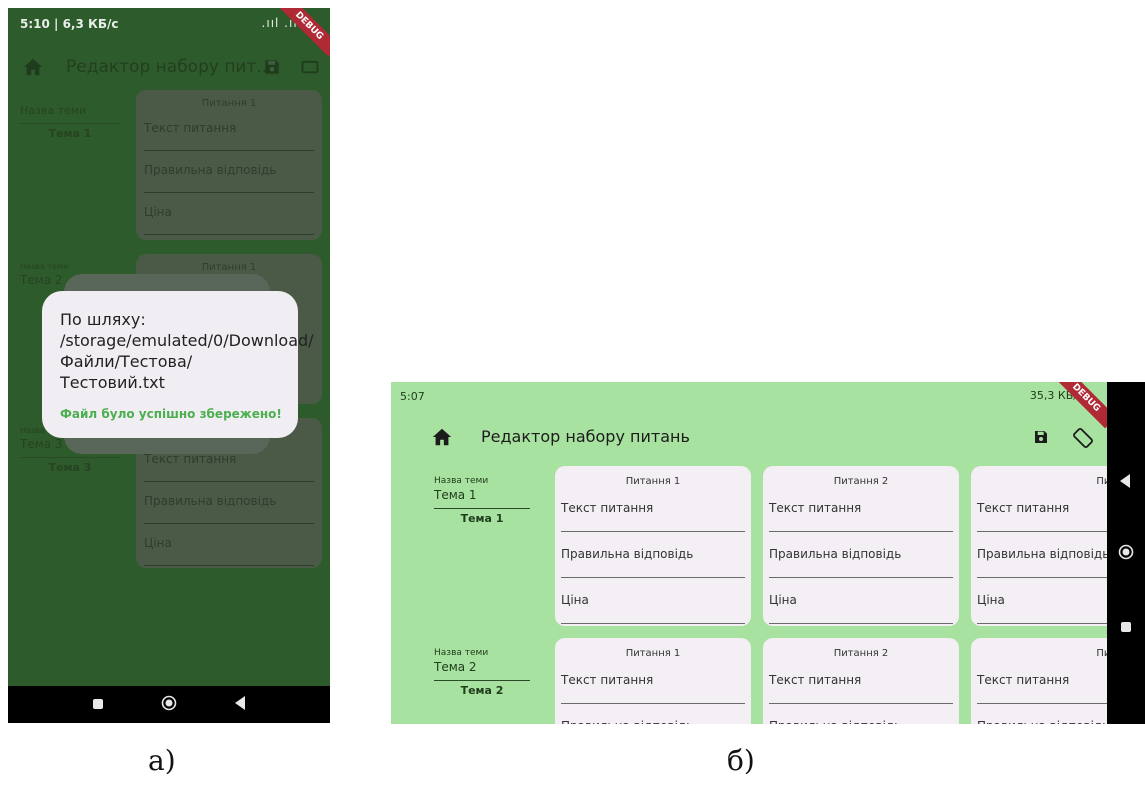  What do you see at coordinates (70, 467) in the screenshot?
I see `topic-tab: Тема 3` at bounding box center [70, 467].